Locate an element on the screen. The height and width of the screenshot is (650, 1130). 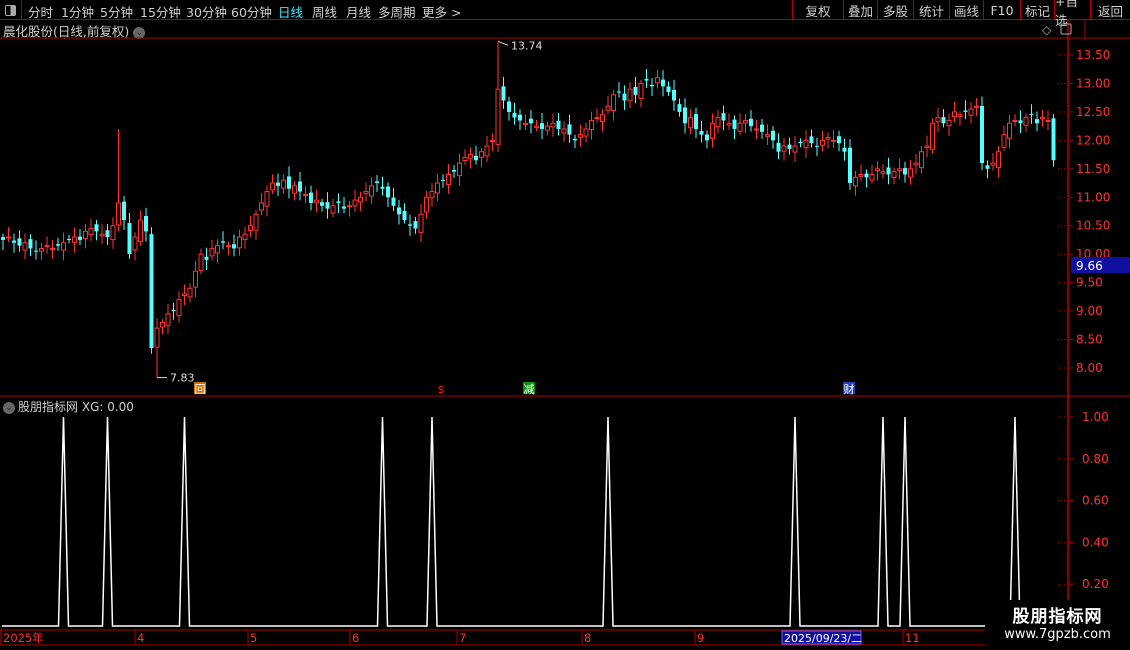
cursor-date-label: 2025/09/23/二 is located at coordinates (823, 638).